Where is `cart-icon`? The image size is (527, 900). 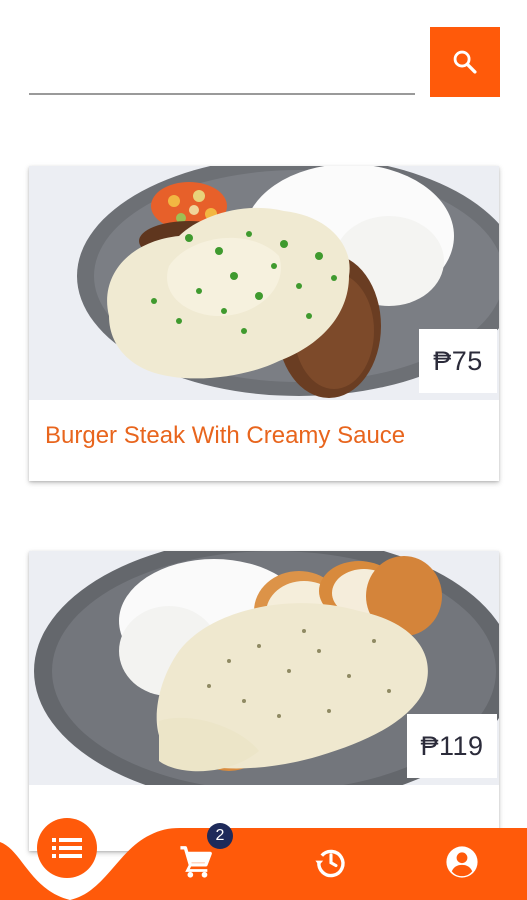
cart-icon is located at coordinates (196, 862).